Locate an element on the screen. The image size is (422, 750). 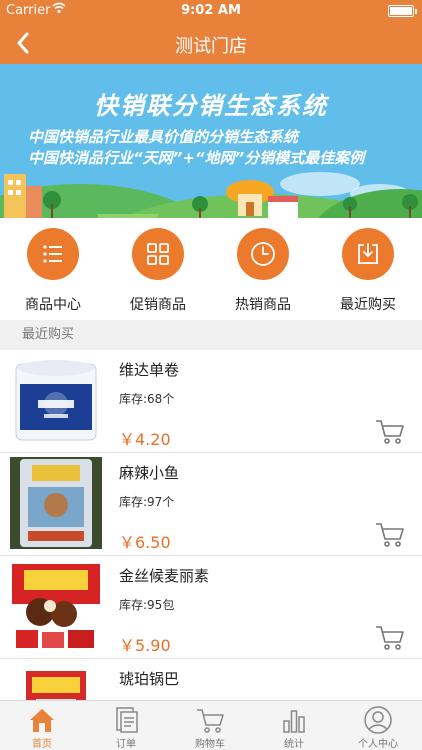
category-row: 商品中心 促销商品 热销商品 最近购买 is located at coordinates (211, 269).